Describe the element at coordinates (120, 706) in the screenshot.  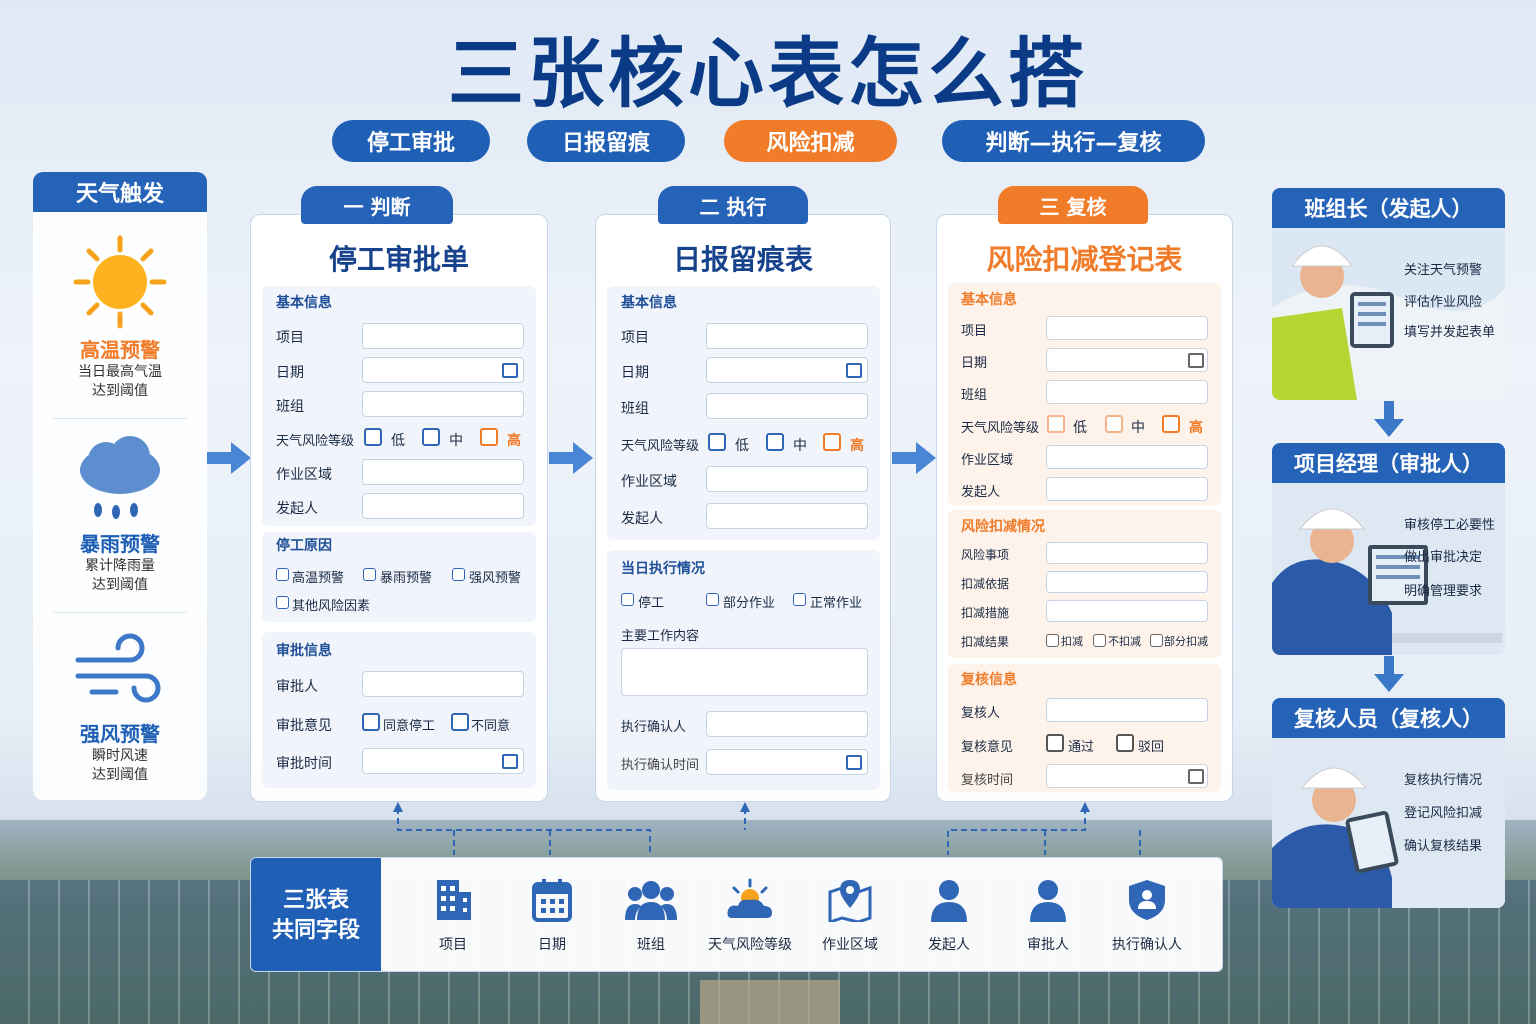
I see `weather-item-wind: 强风预警 瞬时风速 达到阈值` at that location.